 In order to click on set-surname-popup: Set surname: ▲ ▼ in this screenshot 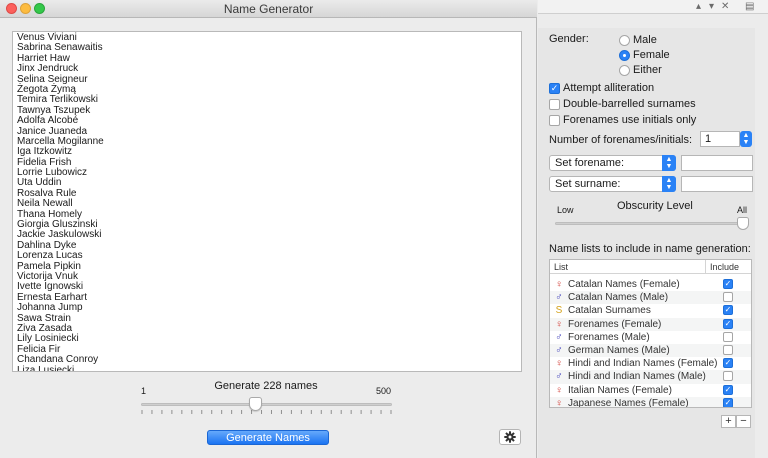, I will do `click(612, 184)`.